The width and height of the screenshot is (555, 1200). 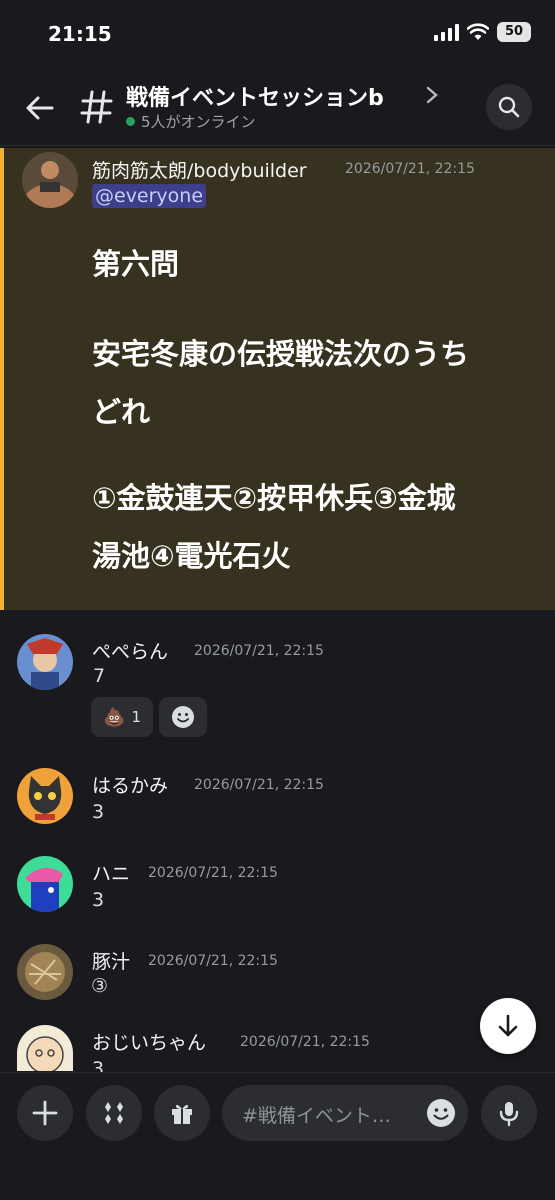 What do you see at coordinates (136, 717) in the screenshot?
I see `reaction-count: 1` at bounding box center [136, 717].